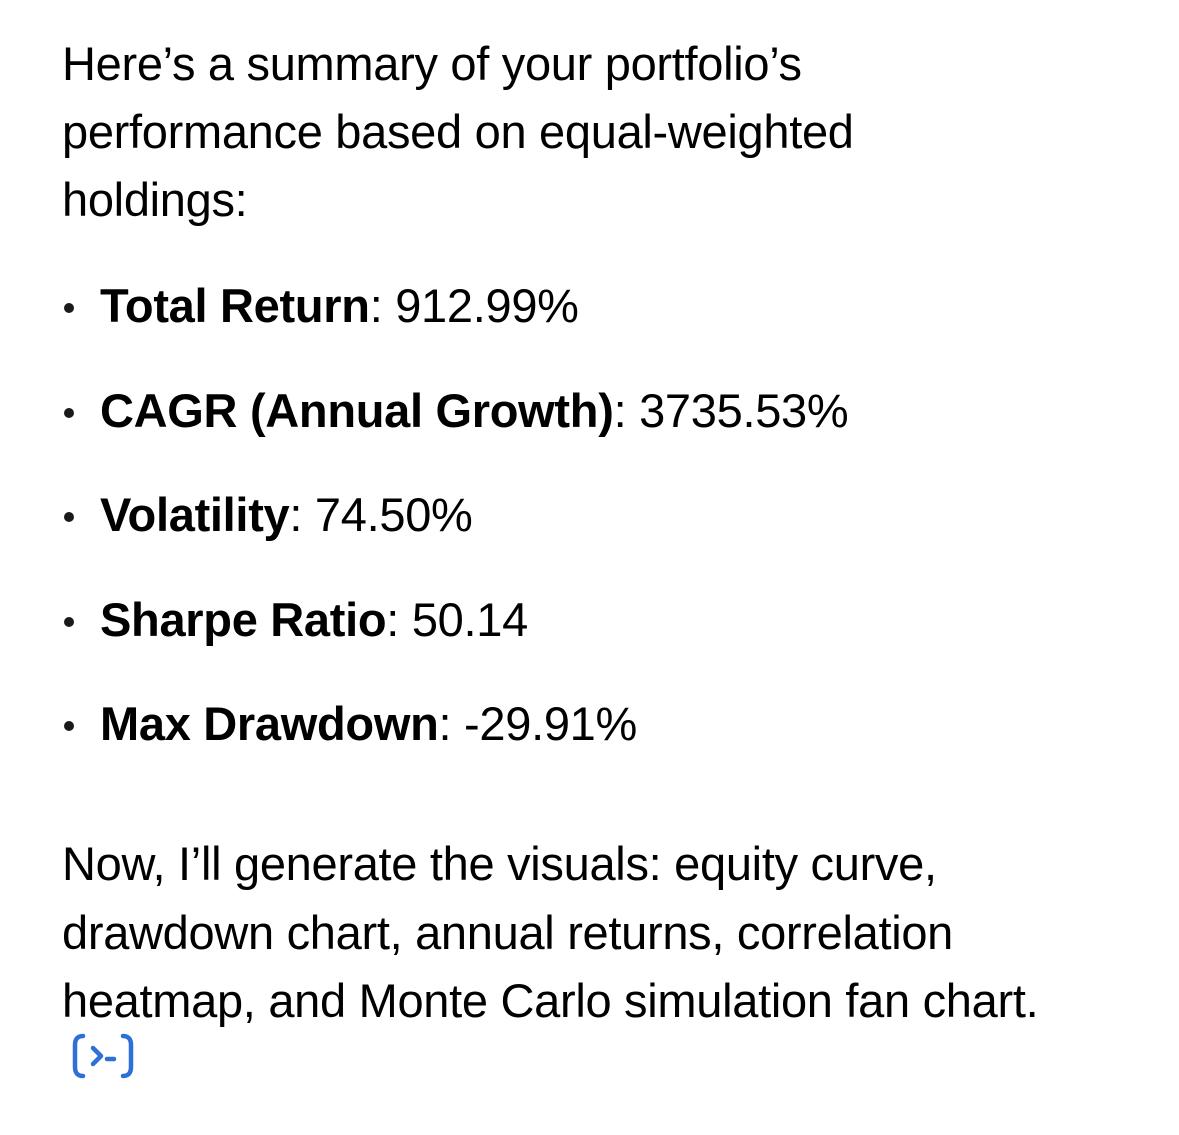 This screenshot has height=1135, width=1179. Describe the element at coordinates (103, 1064) in the screenshot. I see `code-interpreter-icon` at that location.